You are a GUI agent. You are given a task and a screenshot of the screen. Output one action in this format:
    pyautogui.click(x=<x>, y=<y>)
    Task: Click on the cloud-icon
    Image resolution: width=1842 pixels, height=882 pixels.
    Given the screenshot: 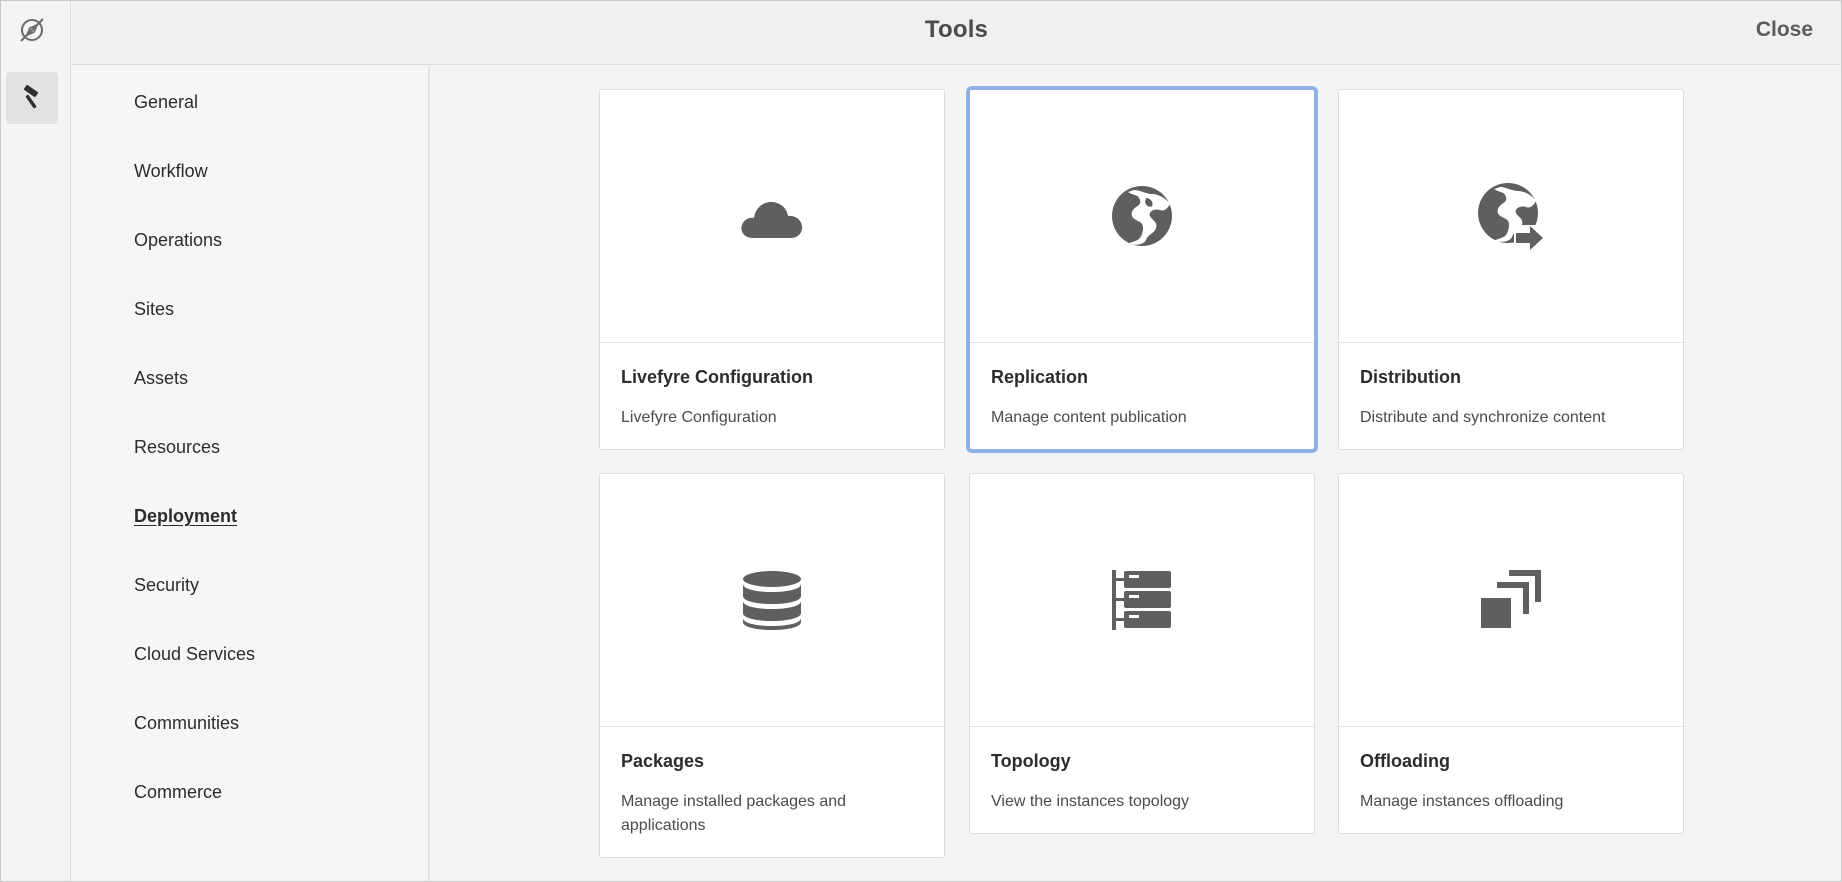 What is the action you would take?
    pyautogui.click(x=772, y=220)
    